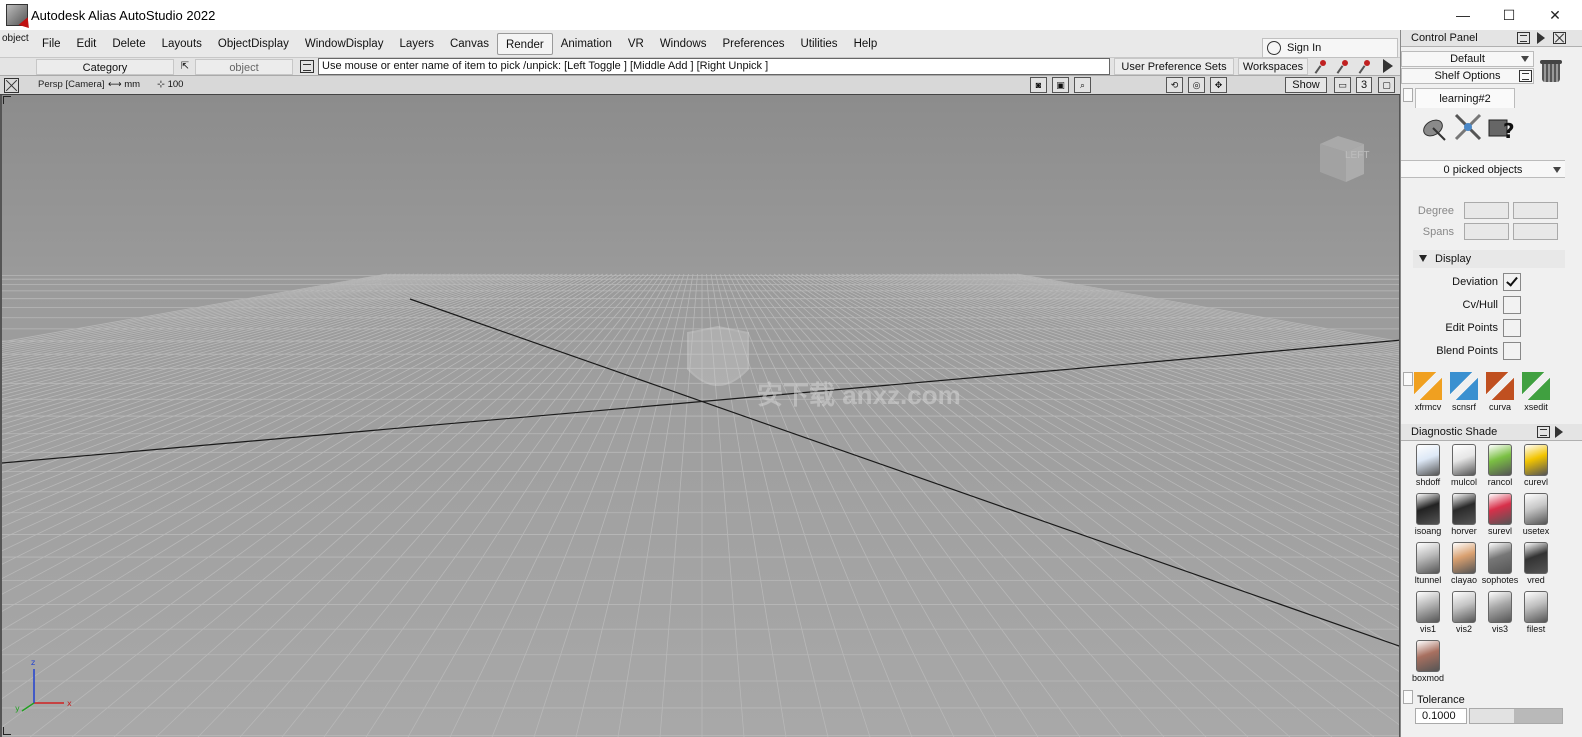  Describe the element at coordinates (1536, 514) in the screenshot. I see `diagnostic-usetex: usetex` at that location.